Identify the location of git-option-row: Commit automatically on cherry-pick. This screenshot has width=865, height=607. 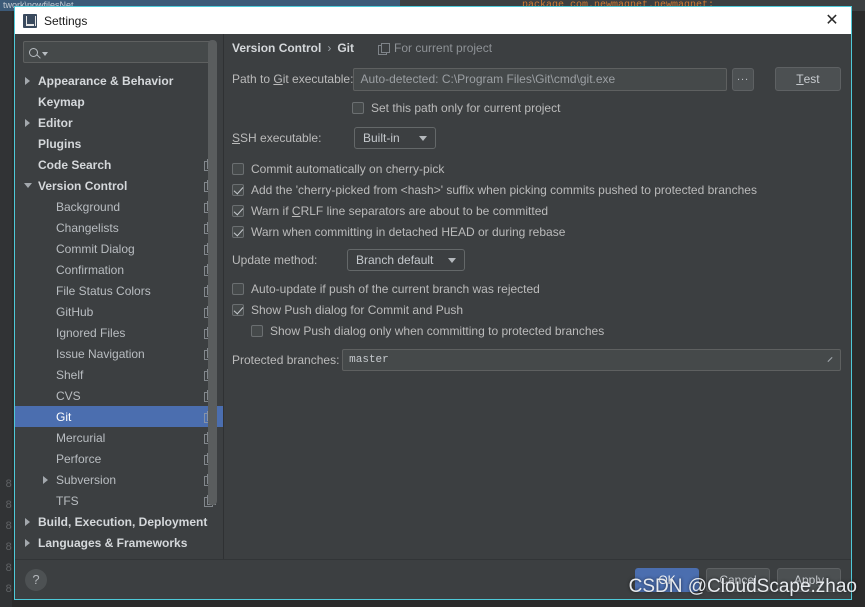
(536, 168).